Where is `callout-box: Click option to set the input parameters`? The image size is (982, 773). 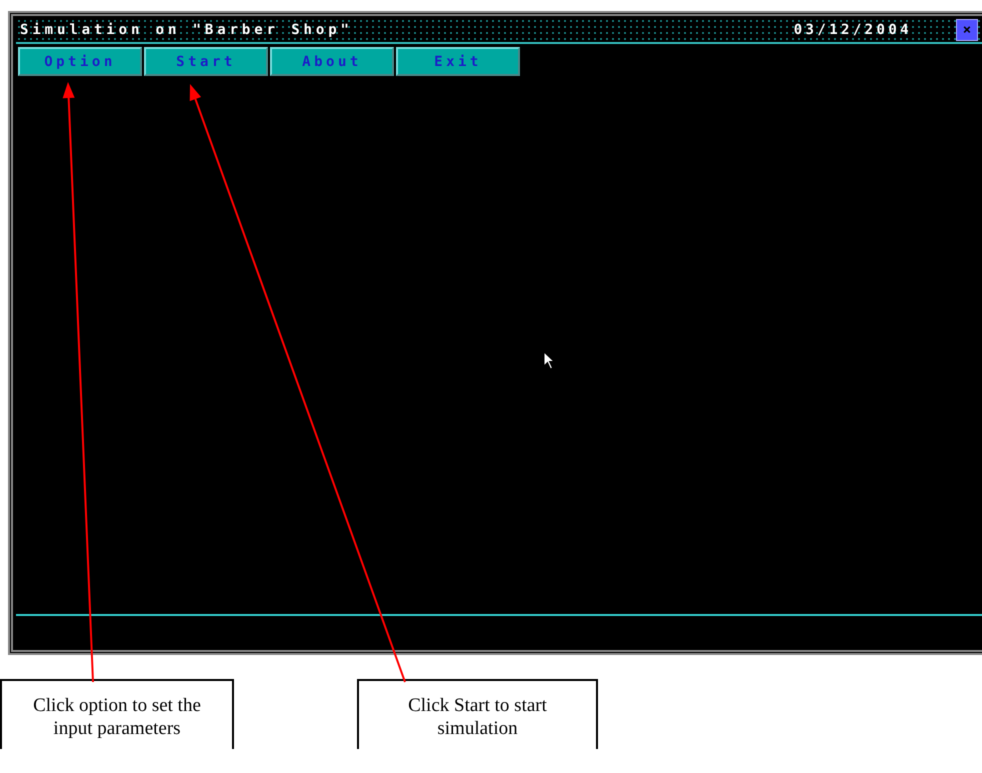 callout-box: Click option to set the input parameters is located at coordinates (117, 714).